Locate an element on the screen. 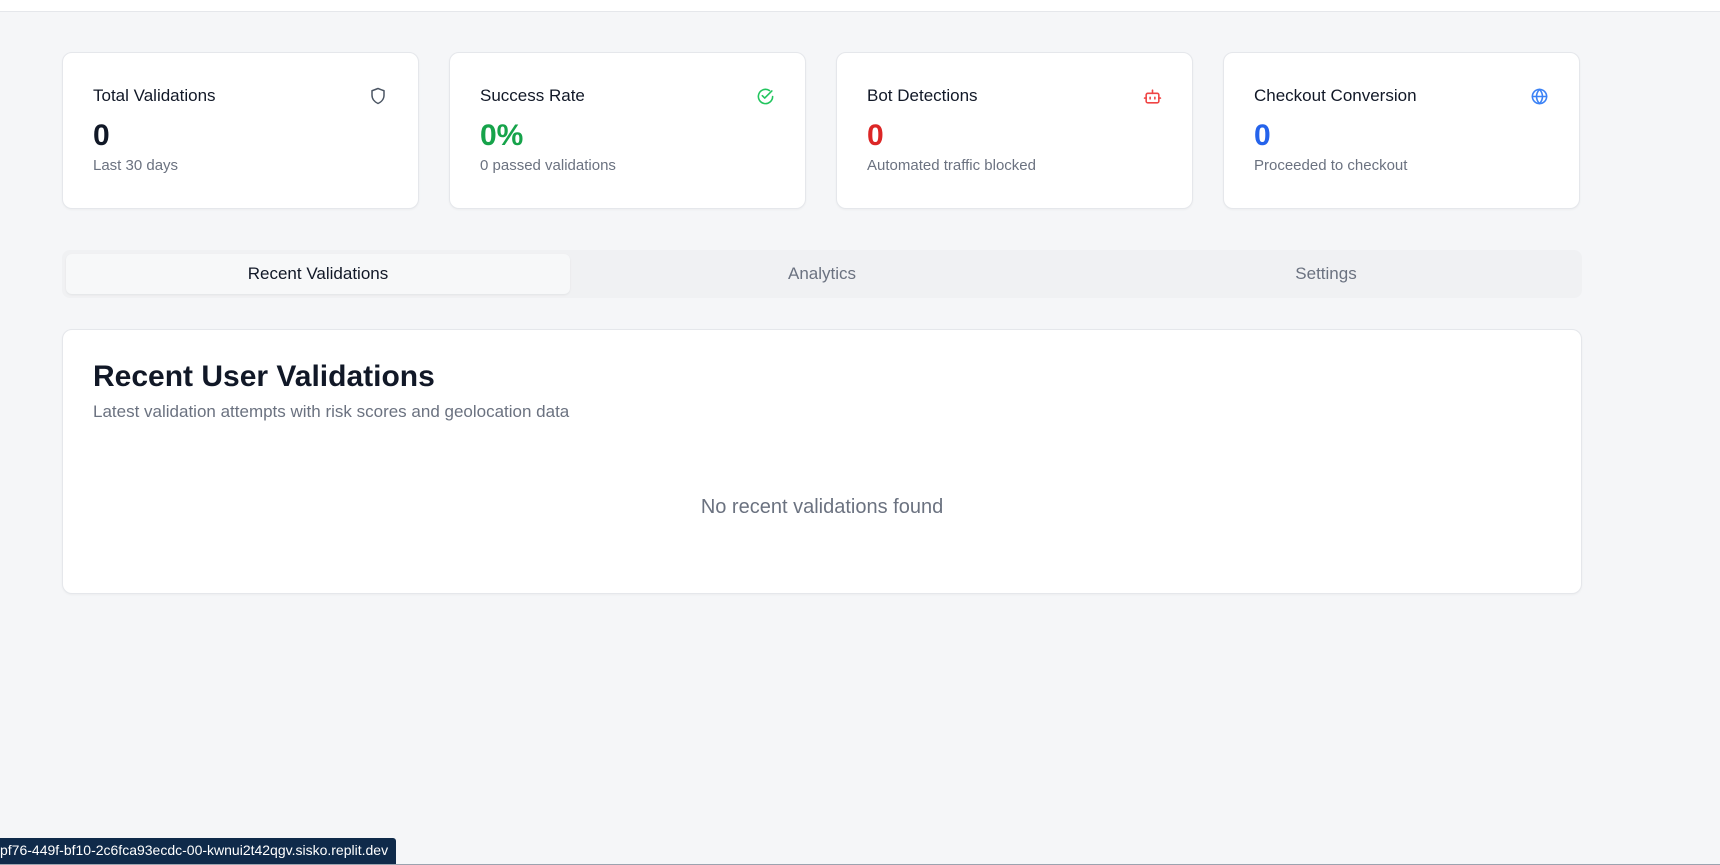 The height and width of the screenshot is (865, 1720). stat-title: Bot Detections is located at coordinates (922, 95).